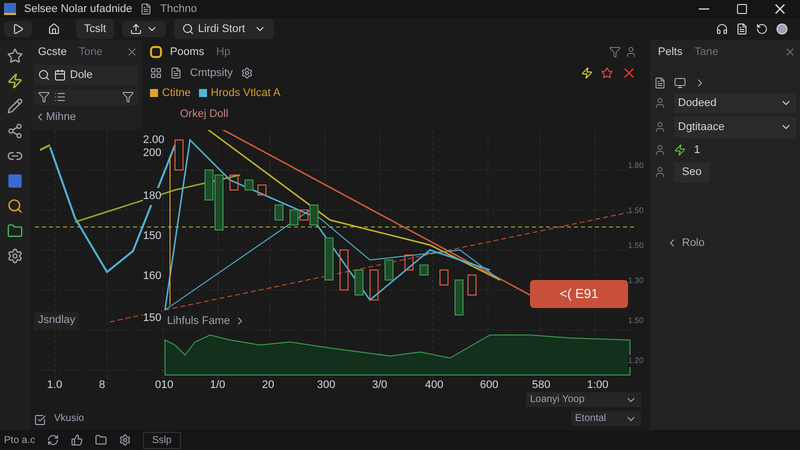 Image resolution: width=800 pixels, height=450 pixels. I want to click on maximize-icon, so click(742, 9).